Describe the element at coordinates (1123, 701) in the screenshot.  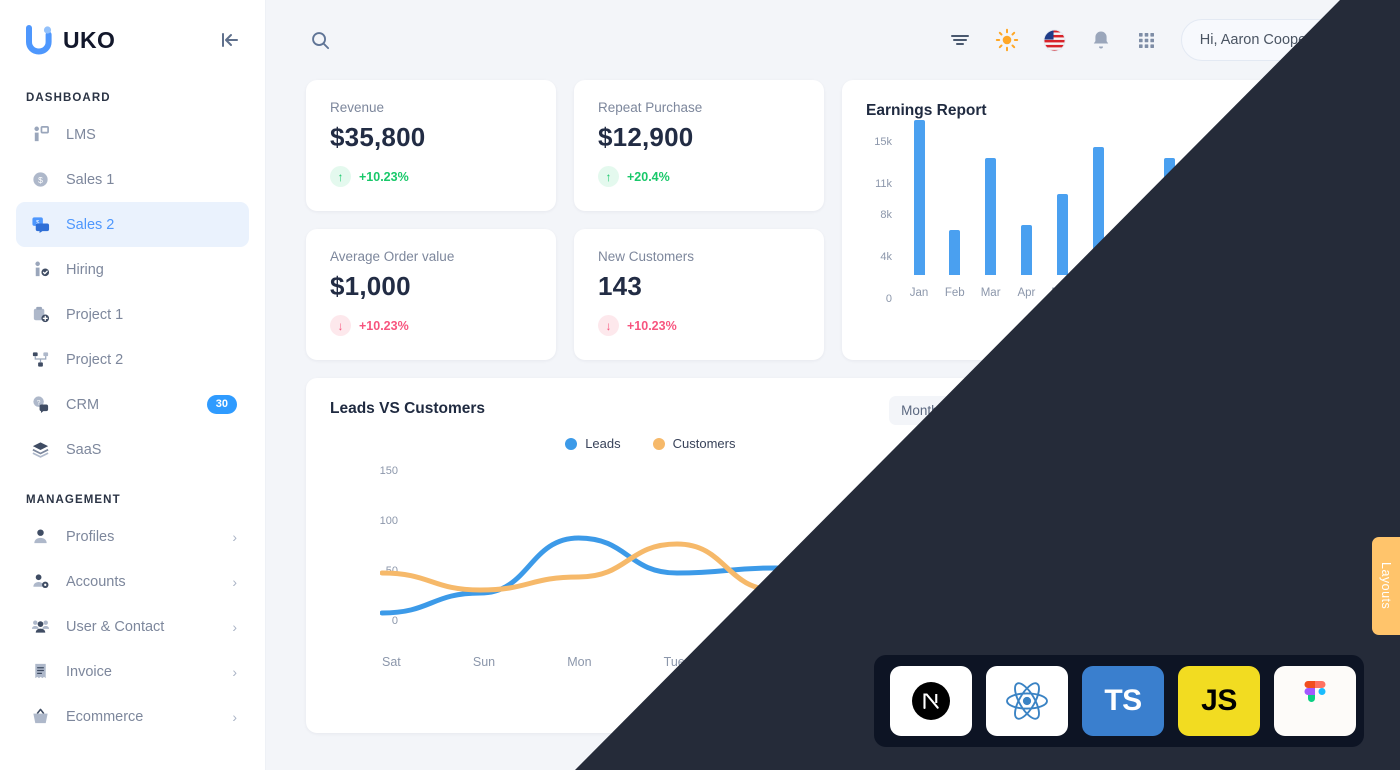
I see `typescript-logo-icon: TS` at that location.